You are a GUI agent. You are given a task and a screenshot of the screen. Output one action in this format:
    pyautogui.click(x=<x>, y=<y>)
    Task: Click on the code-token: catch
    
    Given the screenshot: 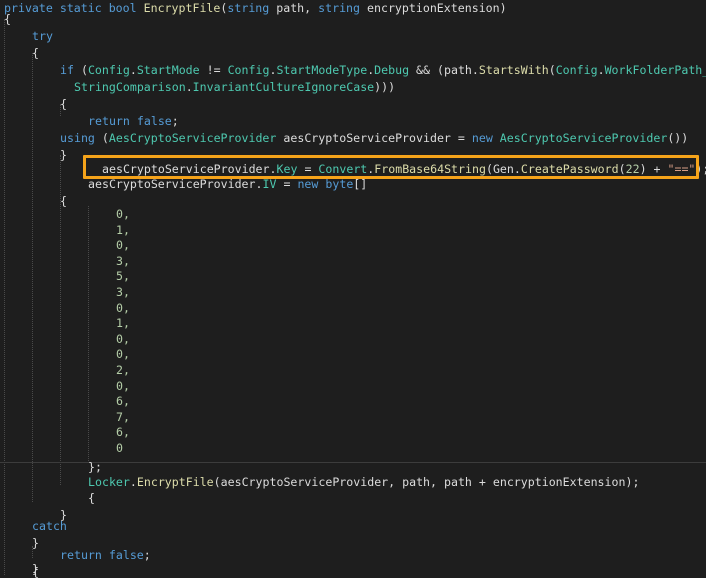 What is the action you would take?
    pyautogui.click(x=49, y=526)
    